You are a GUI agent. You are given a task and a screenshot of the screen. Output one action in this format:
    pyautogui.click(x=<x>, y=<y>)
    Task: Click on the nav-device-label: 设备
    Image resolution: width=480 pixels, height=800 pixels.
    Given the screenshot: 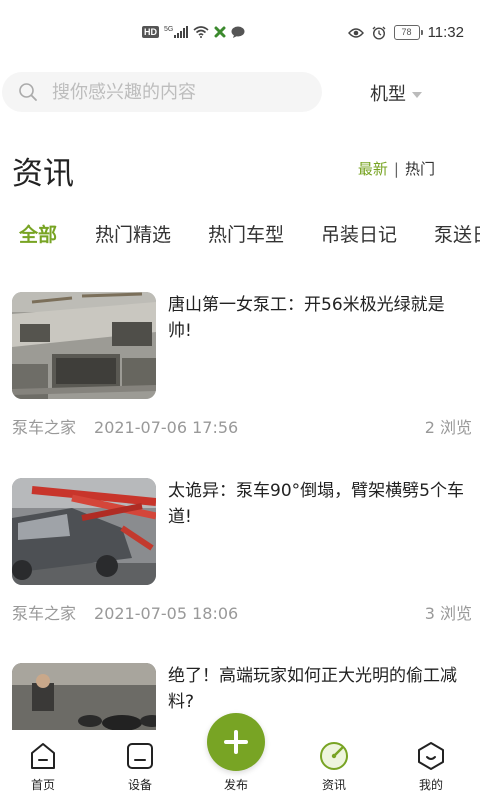 What is the action you would take?
    pyautogui.click(x=139, y=785)
    